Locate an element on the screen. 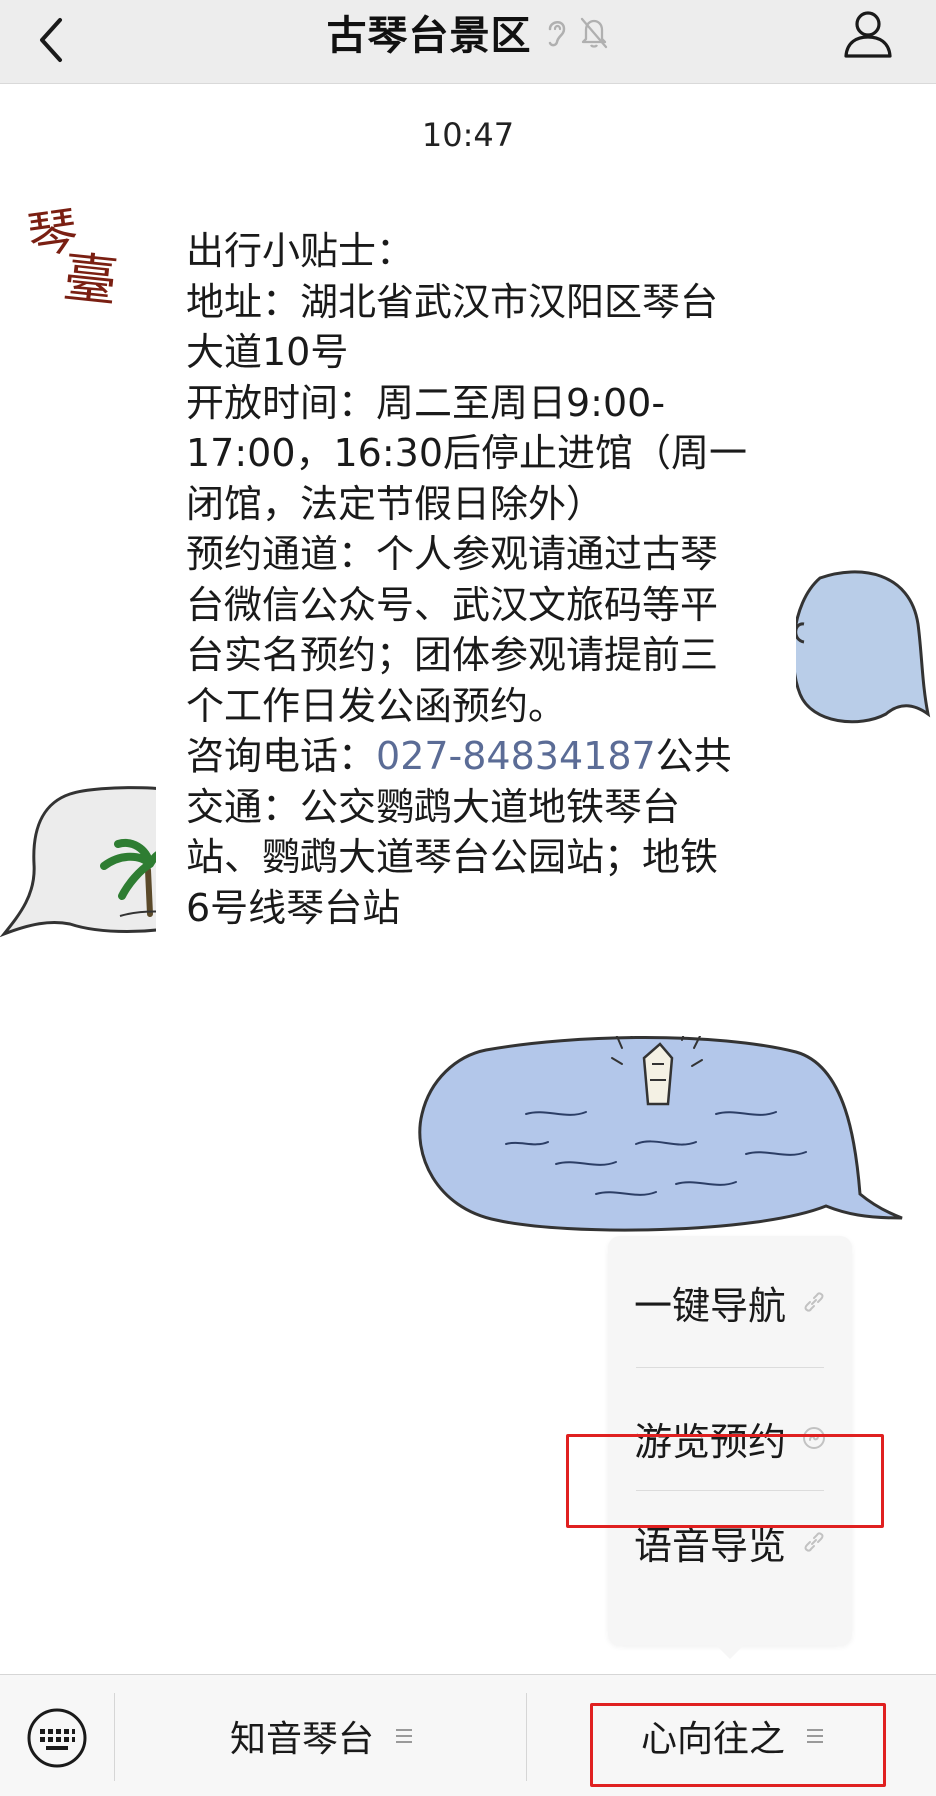 Image resolution: width=936 pixels, height=1796 pixels. page-title: 古琴台景区 is located at coordinates (429, 36).